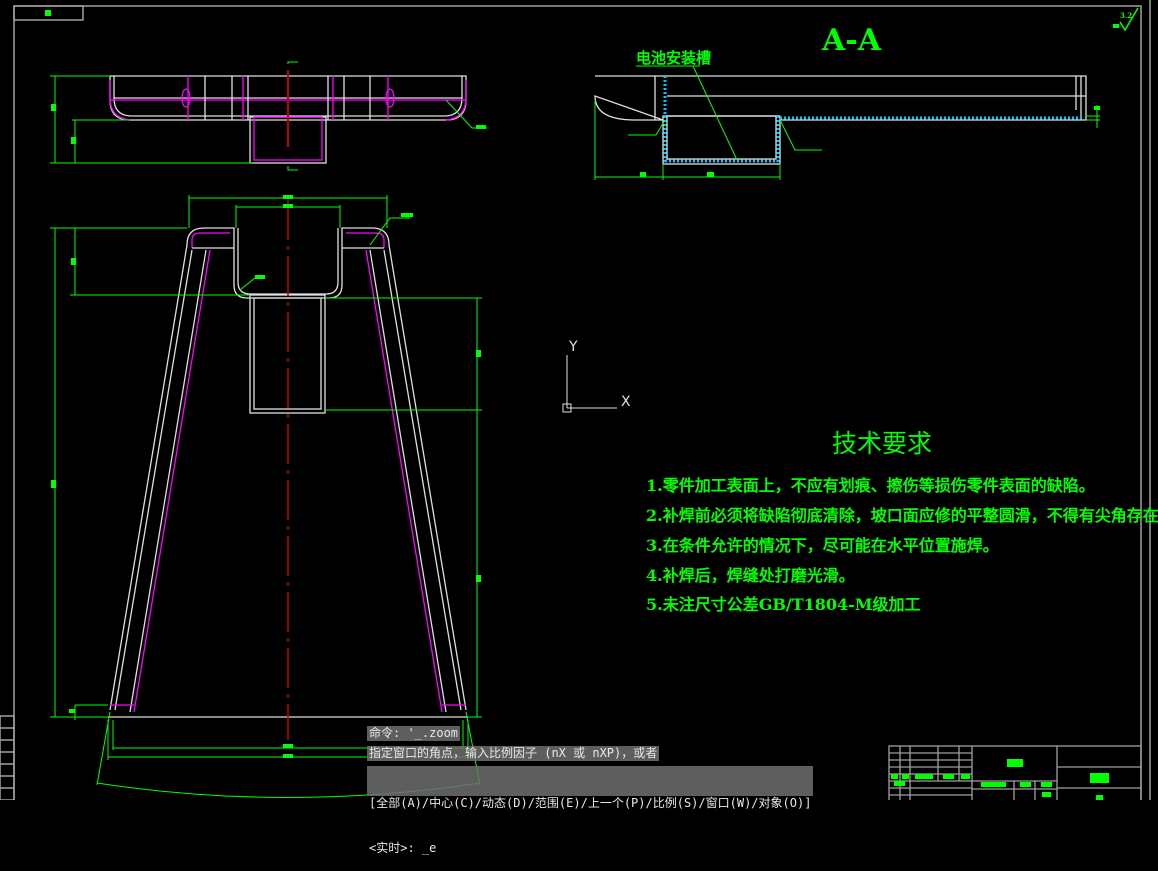  What do you see at coordinates (1126, 15) in the screenshot?
I see `svg-text: 3.2` at bounding box center [1126, 15].